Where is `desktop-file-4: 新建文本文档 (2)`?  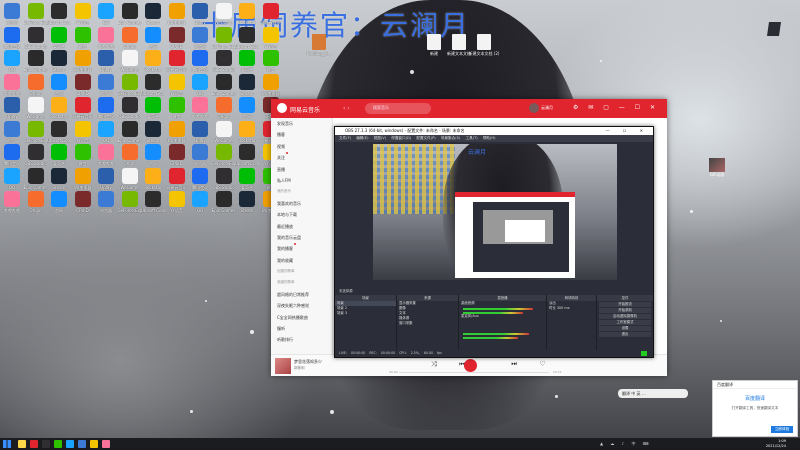
desktop-file-4: 新建文本文档 (2) is located at coordinates (484, 45).